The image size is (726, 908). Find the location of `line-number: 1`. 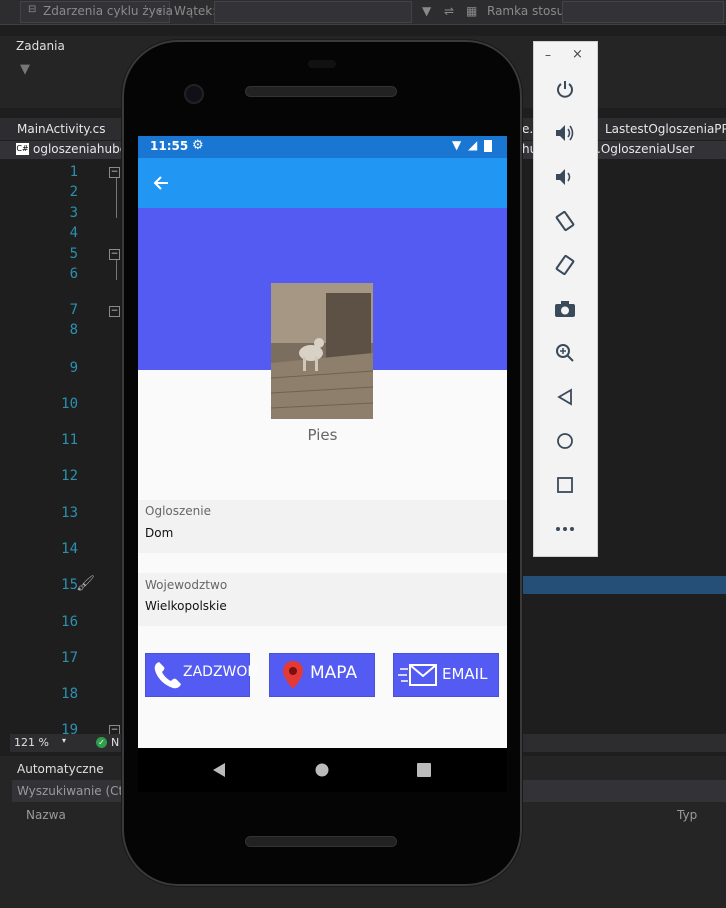

line-number: 1 is located at coordinates (73, 172).